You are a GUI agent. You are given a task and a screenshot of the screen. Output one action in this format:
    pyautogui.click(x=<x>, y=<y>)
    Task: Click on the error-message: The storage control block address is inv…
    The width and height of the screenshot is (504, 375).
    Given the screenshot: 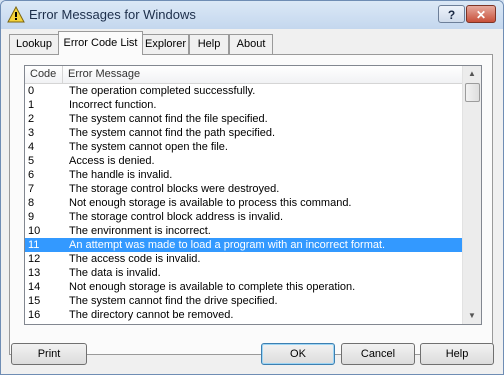 What is the action you would take?
    pyautogui.click(x=176, y=217)
    